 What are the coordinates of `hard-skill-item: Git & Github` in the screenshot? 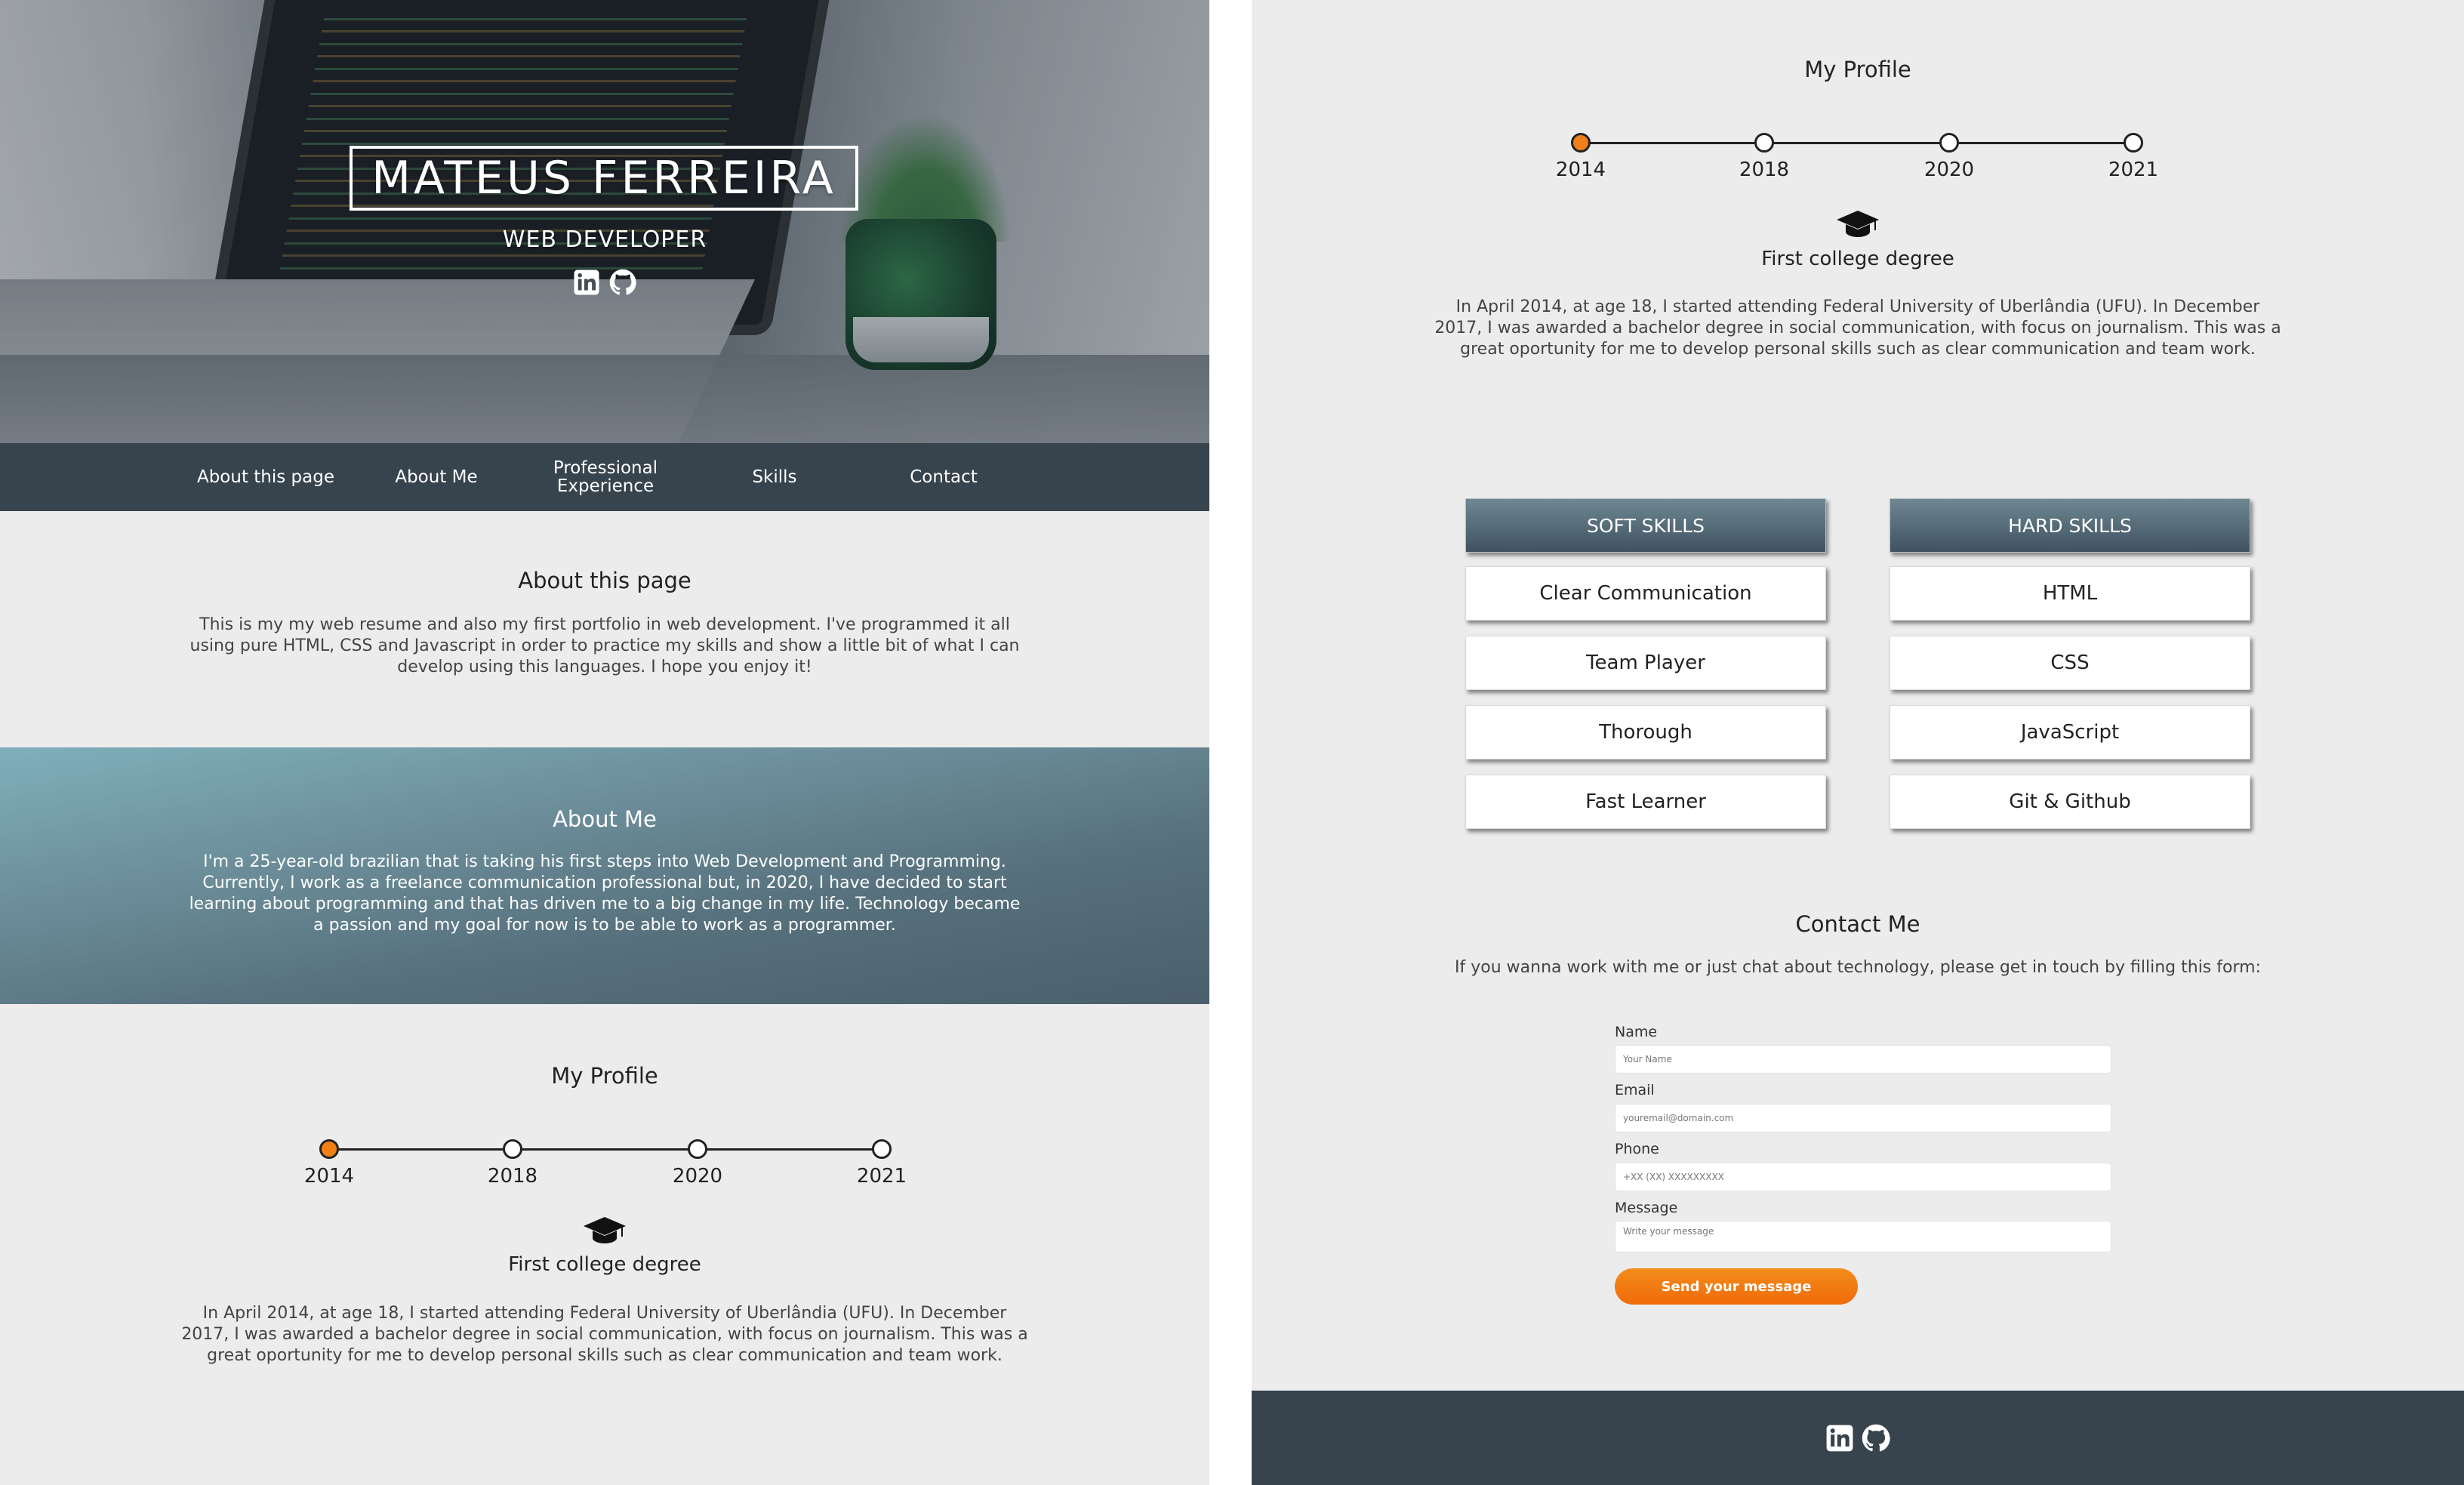 It's located at (2070, 802).